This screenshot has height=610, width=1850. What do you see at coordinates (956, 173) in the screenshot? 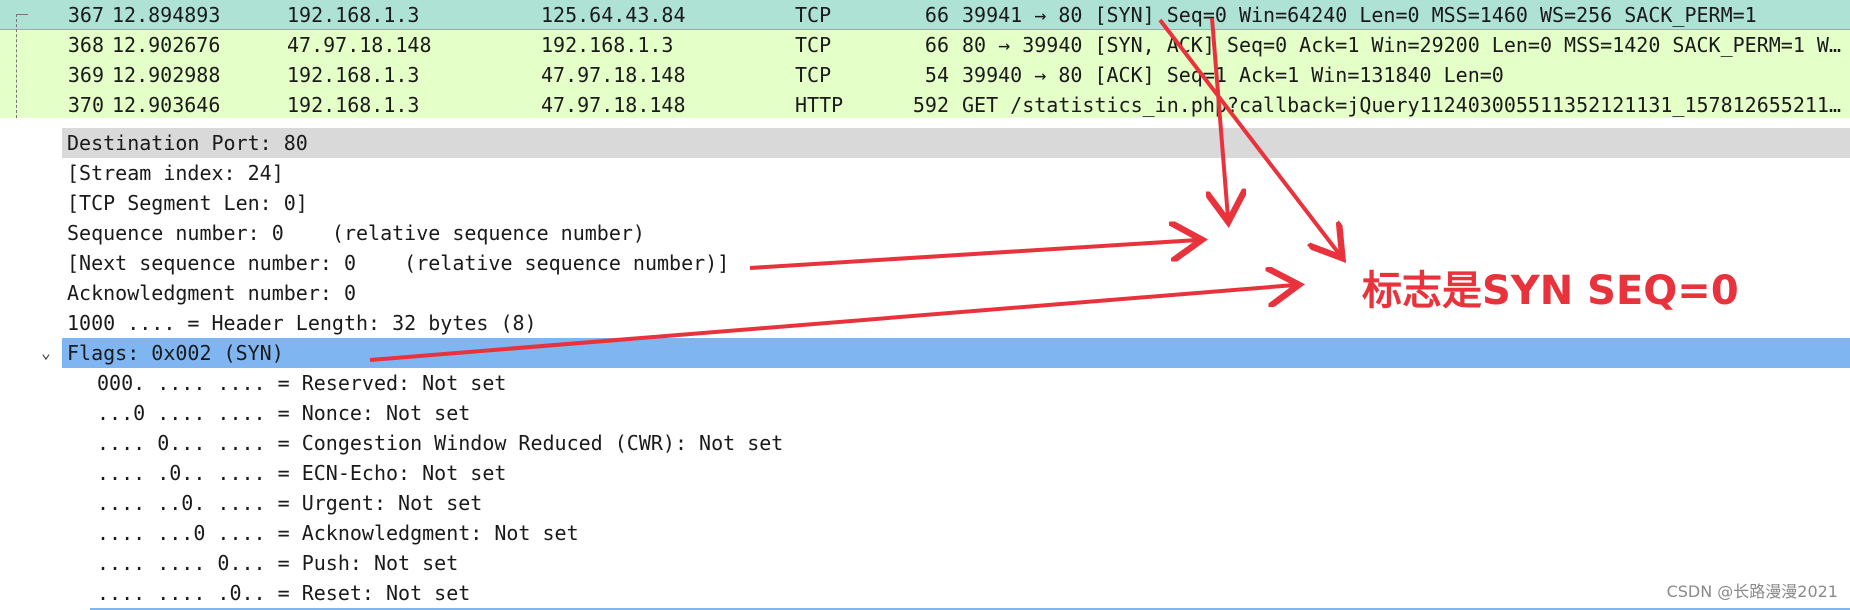
I see `tree-item-stream-index: [Stream index: 24]` at bounding box center [956, 173].